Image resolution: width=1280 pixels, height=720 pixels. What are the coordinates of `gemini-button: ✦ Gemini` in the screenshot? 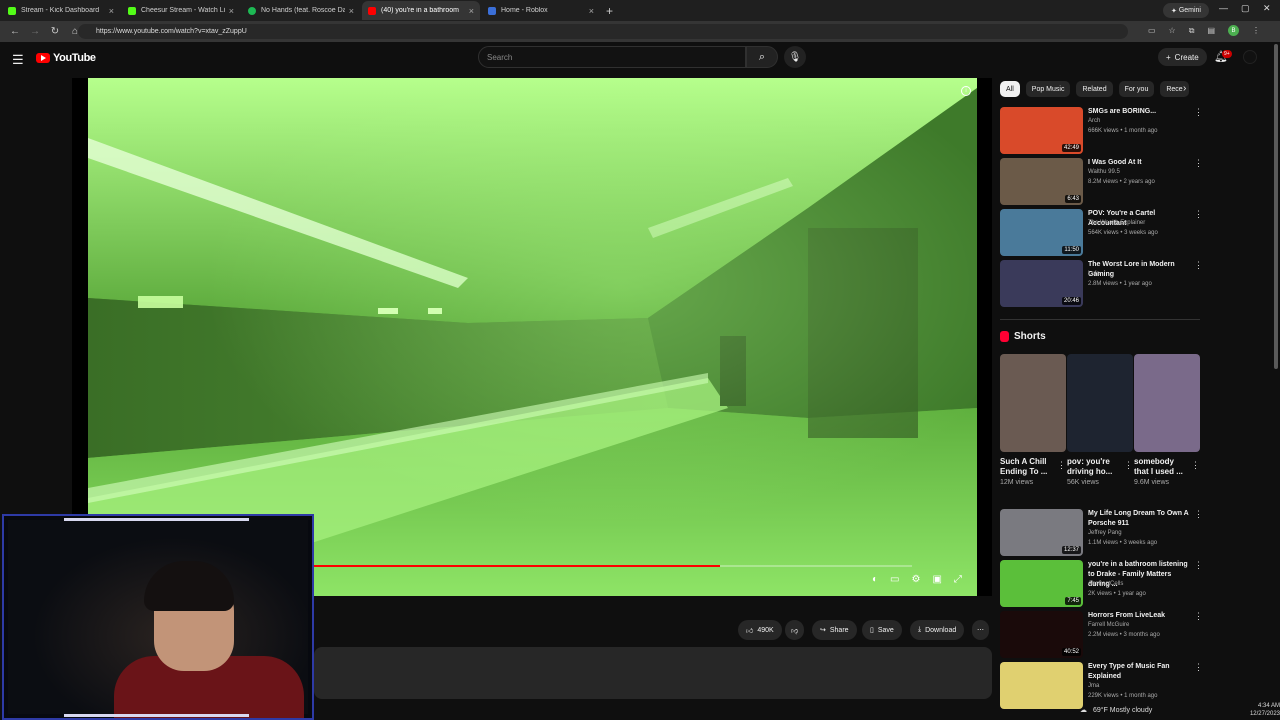 It's located at (1186, 10).